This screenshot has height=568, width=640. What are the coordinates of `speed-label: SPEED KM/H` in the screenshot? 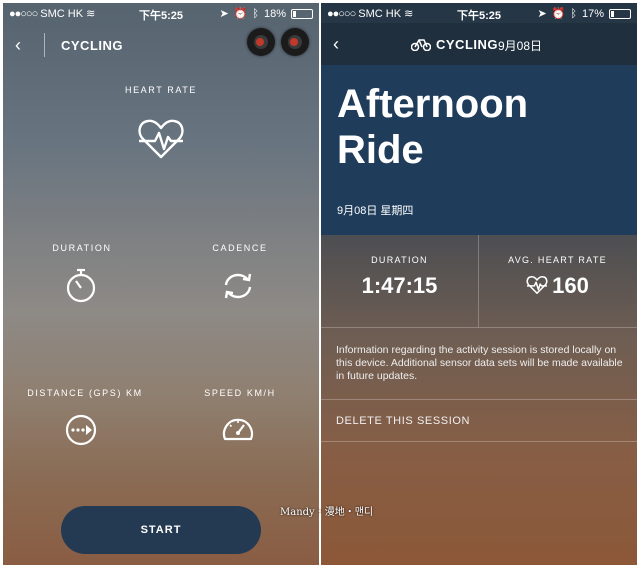 It's located at (240, 393).